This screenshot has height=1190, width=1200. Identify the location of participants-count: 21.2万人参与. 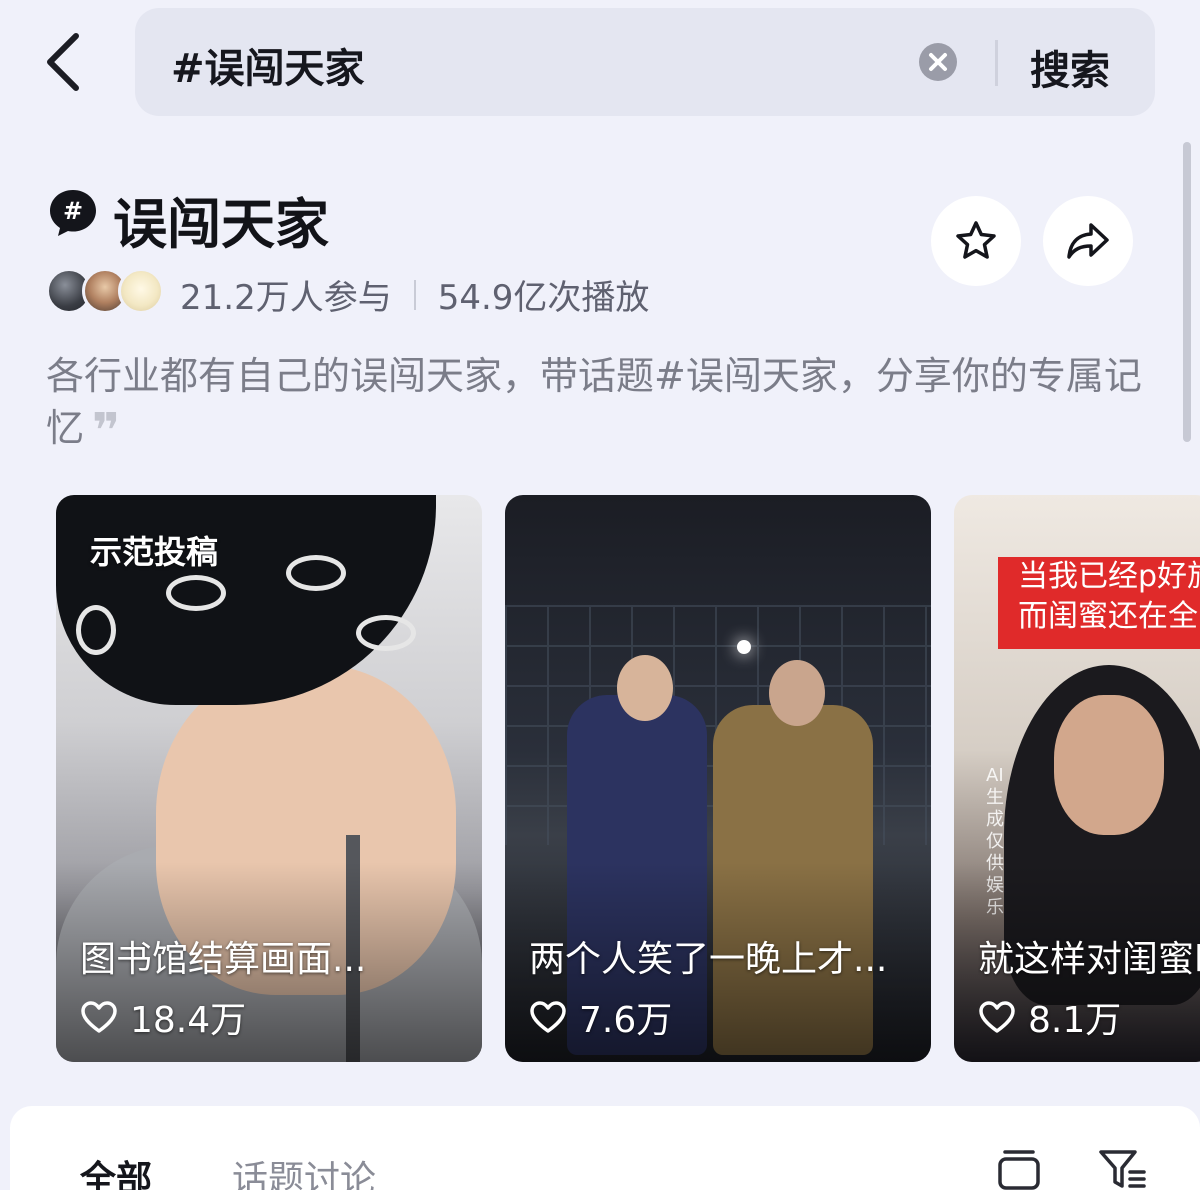
(286, 298).